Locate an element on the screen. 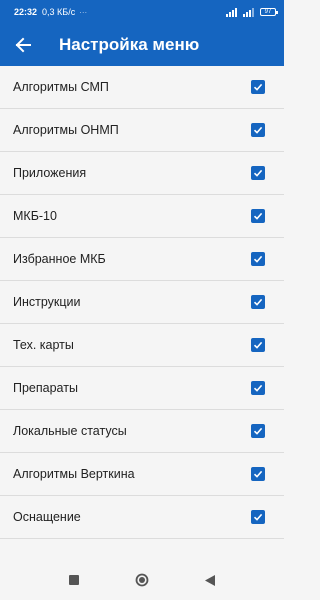  signal-icon is located at coordinates (232, 12).